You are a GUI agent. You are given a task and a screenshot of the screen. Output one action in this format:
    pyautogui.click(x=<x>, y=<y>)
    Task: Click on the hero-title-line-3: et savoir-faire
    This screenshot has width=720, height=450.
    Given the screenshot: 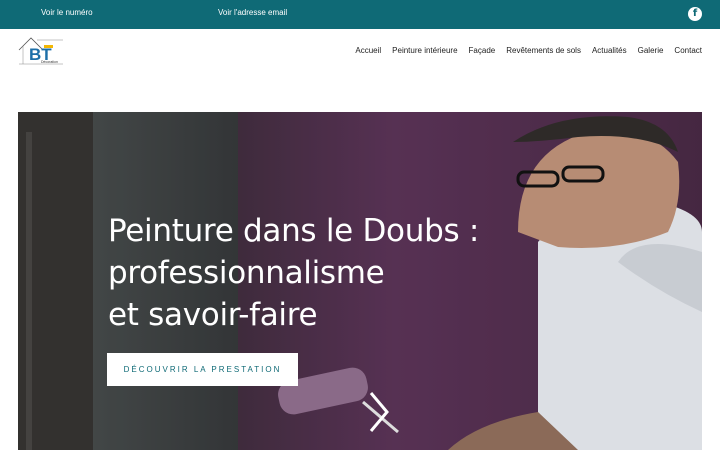 What is the action you would take?
    pyautogui.click(x=213, y=315)
    